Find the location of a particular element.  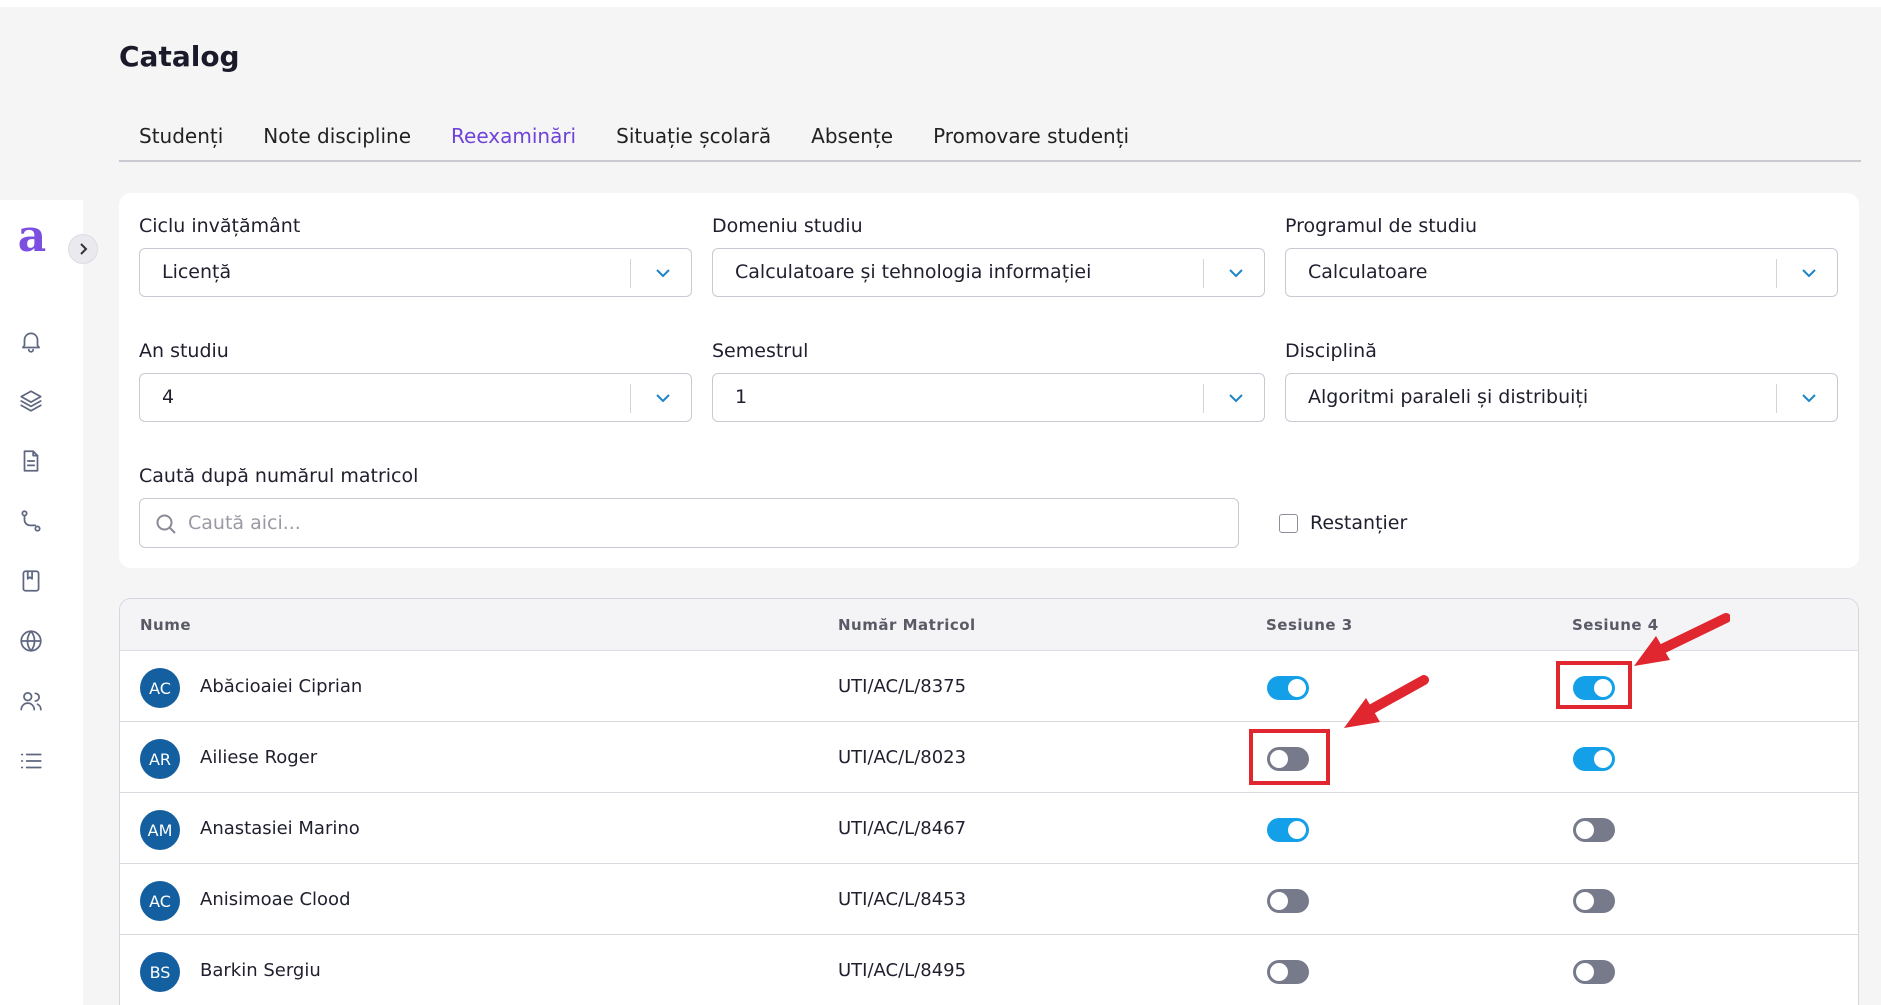

sidebar-item-documents is located at coordinates (31, 461).